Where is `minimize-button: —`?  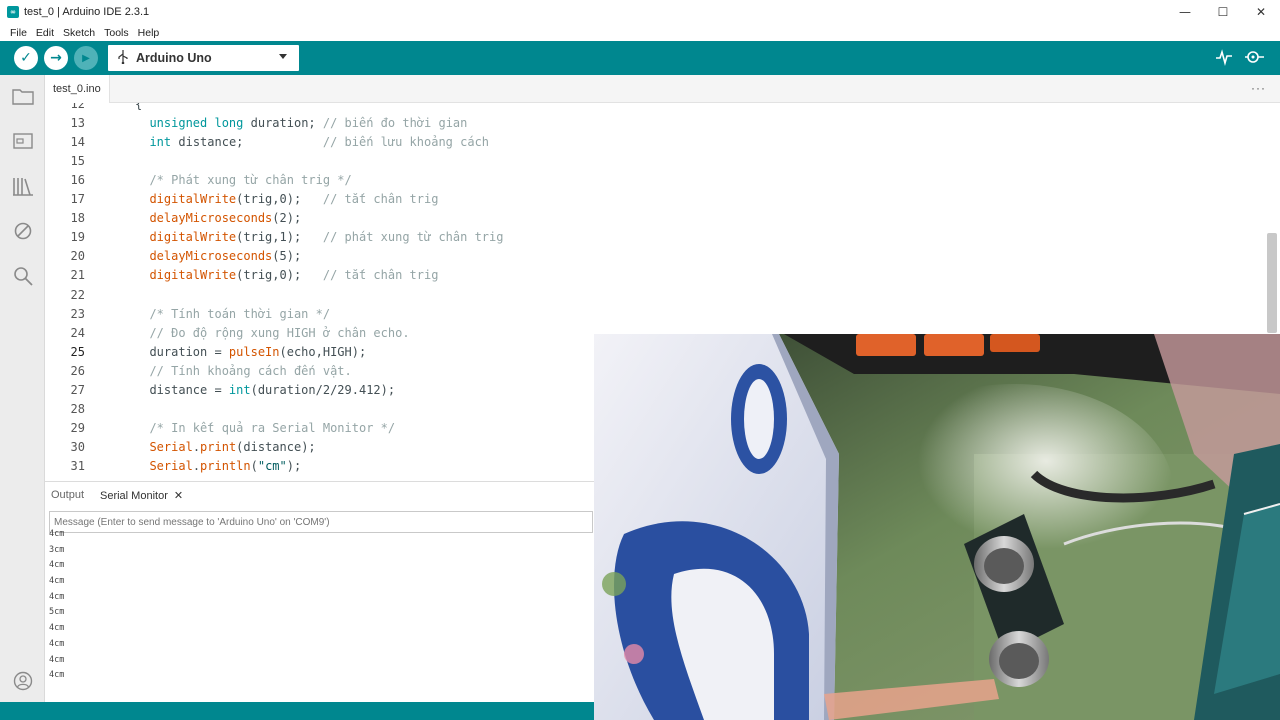 minimize-button: — is located at coordinates (1185, 12).